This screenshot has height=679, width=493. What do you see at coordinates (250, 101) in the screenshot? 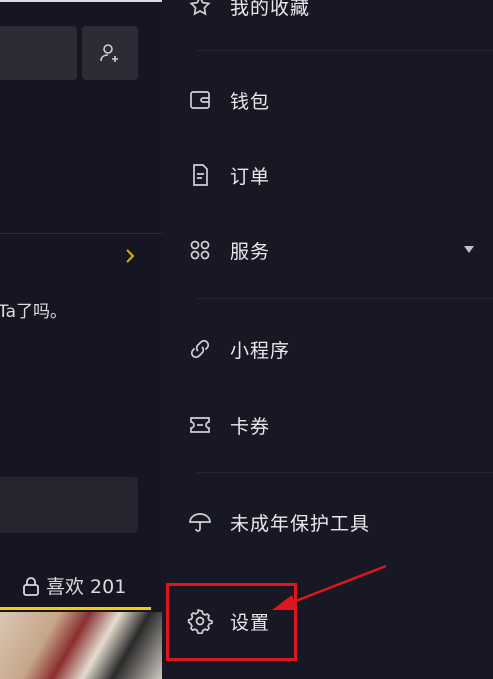
I see `menu-item-label: 钱包` at bounding box center [250, 101].